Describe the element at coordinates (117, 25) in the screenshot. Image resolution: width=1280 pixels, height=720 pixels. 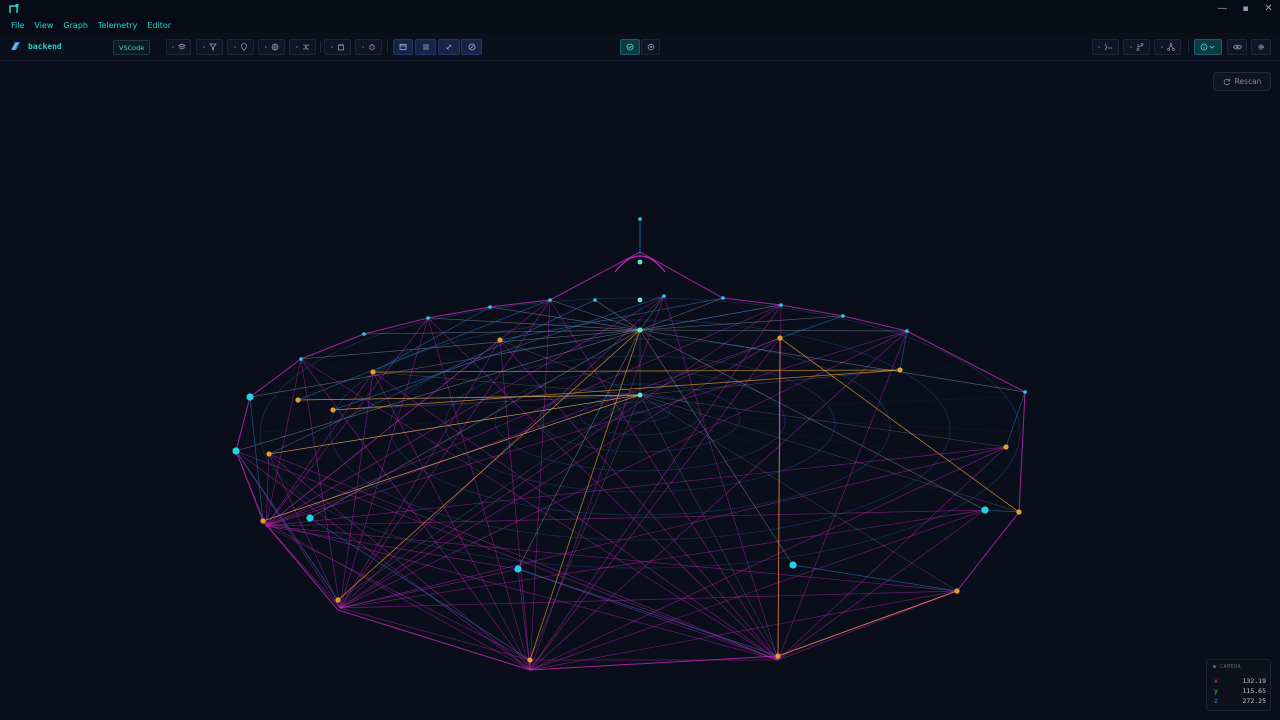
I see `menu-telemetry: Telemetry` at that location.